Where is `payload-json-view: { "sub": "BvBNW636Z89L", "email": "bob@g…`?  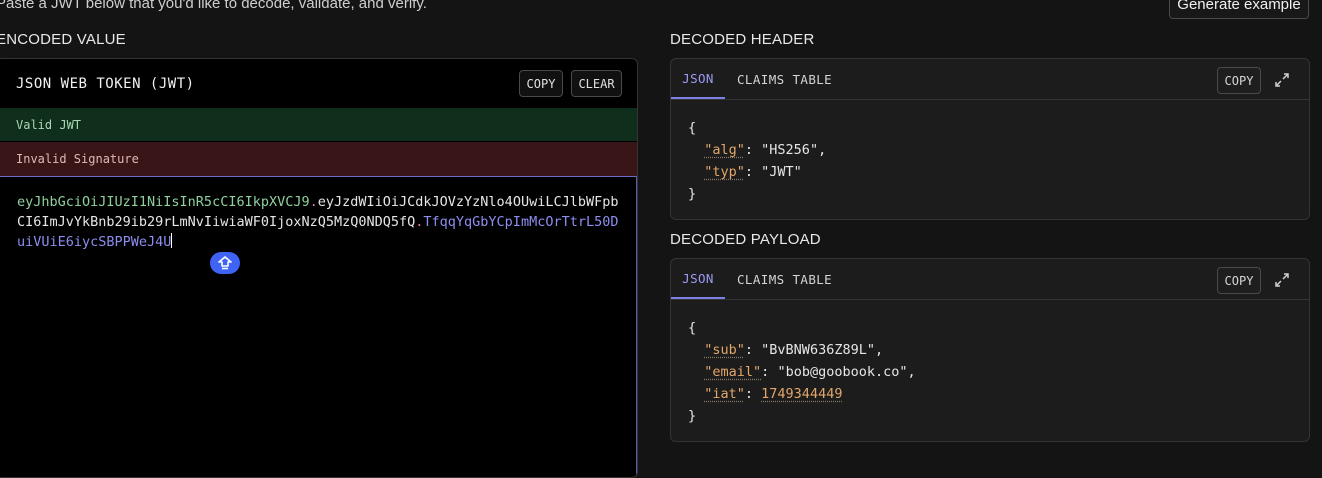 payload-json-view: { "sub": "BvBNW636Z89L", "email": "bob@g… is located at coordinates (802, 372).